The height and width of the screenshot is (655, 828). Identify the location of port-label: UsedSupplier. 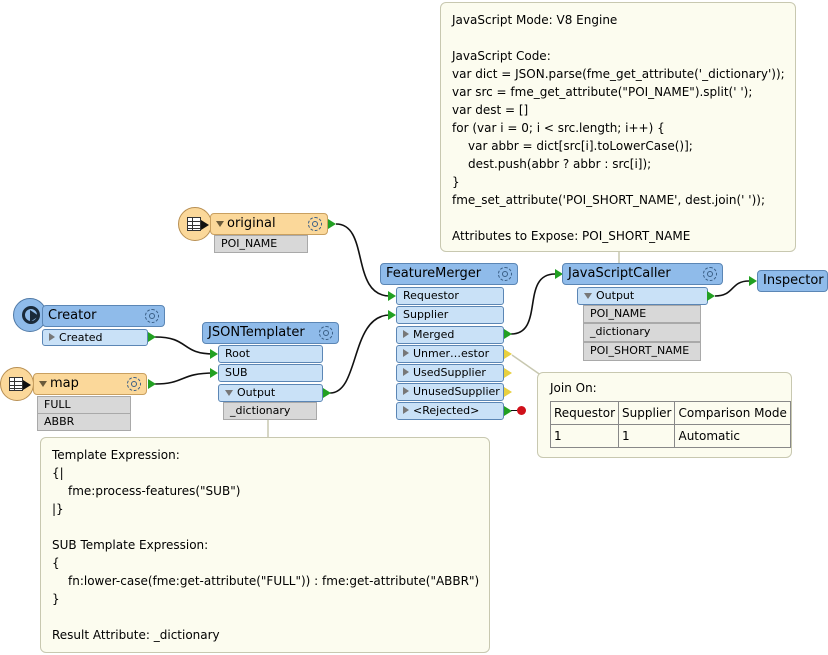
(449, 372).